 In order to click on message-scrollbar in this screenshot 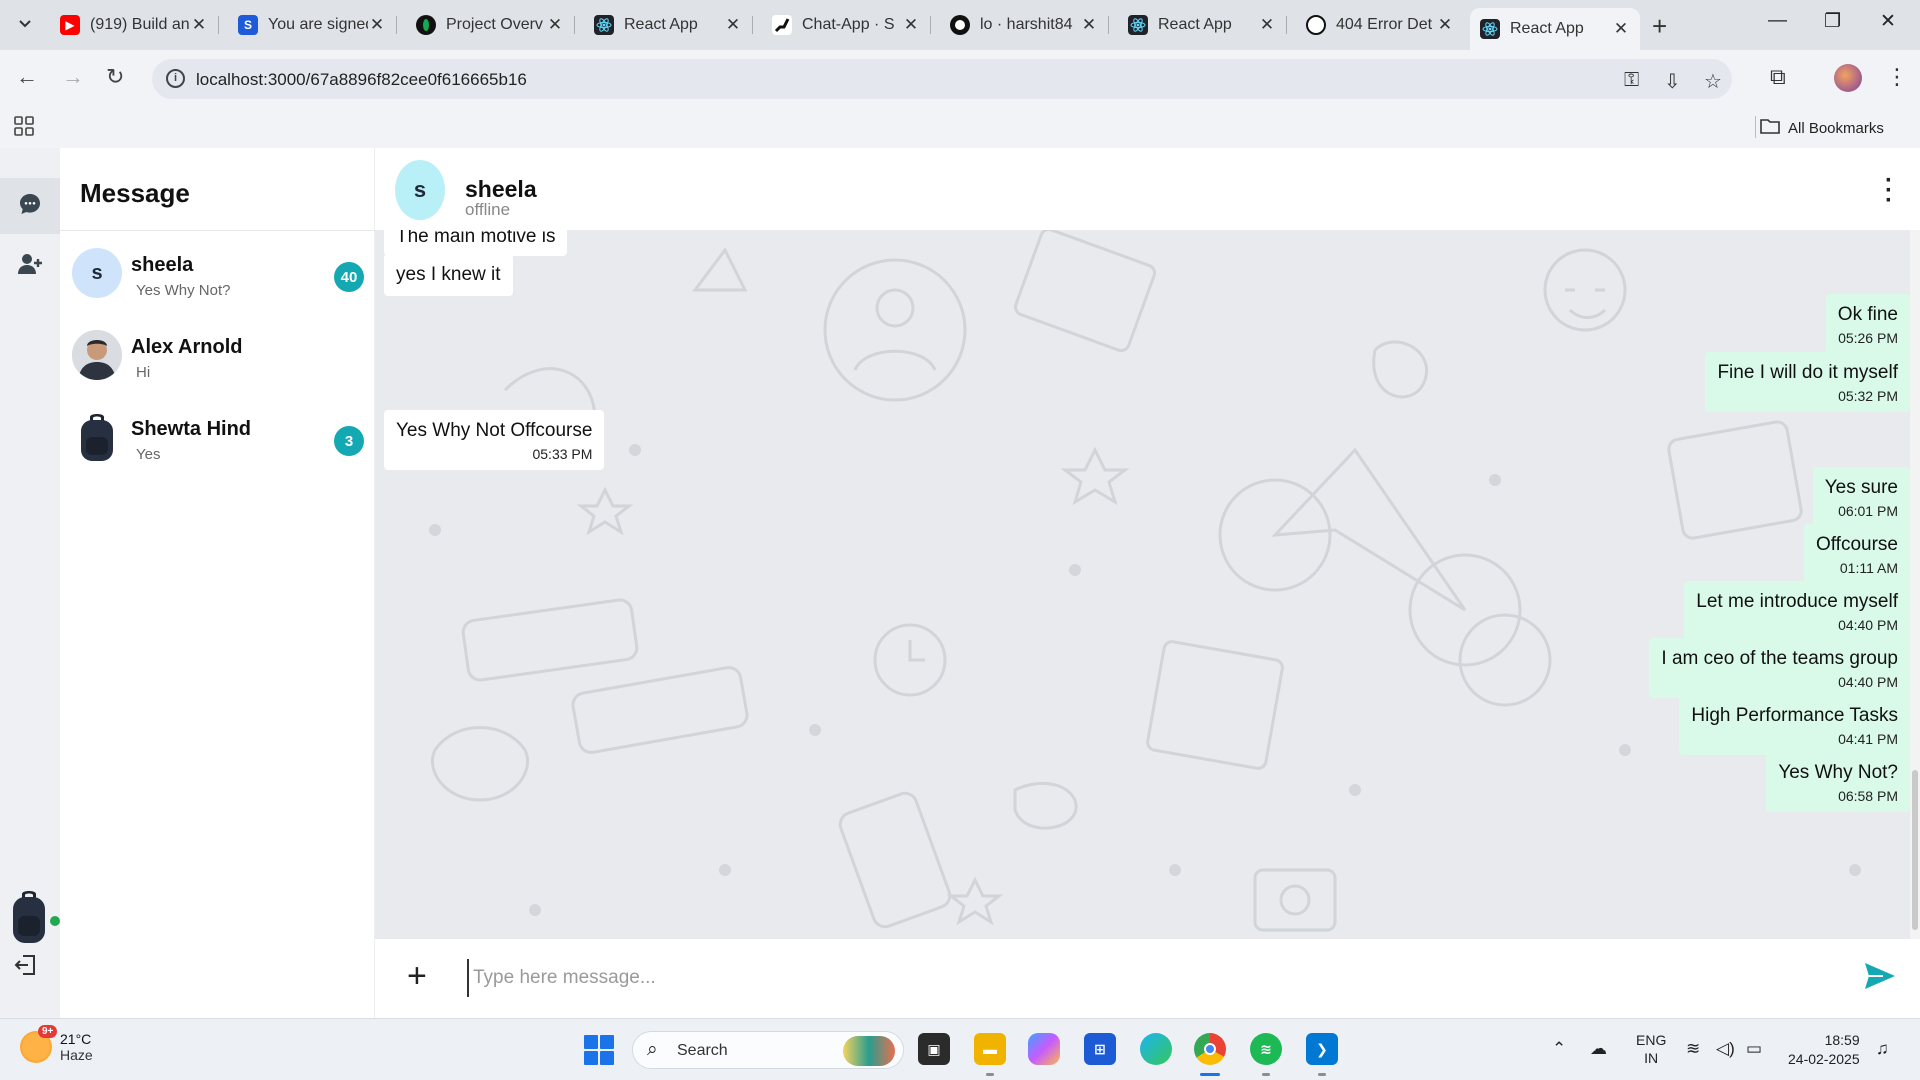, I will do `click(1915, 584)`.